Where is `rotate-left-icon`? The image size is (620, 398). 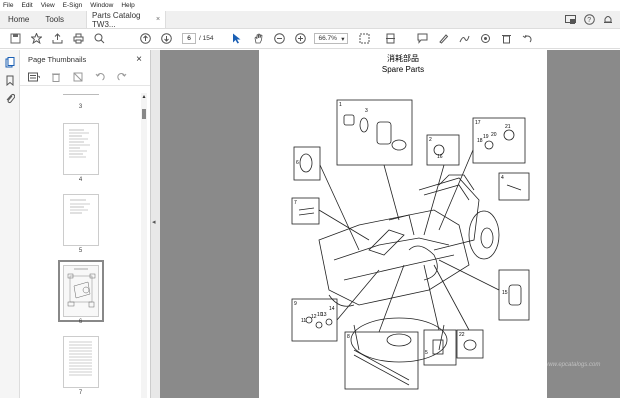 rotate-left-icon is located at coordinates (100, 77).